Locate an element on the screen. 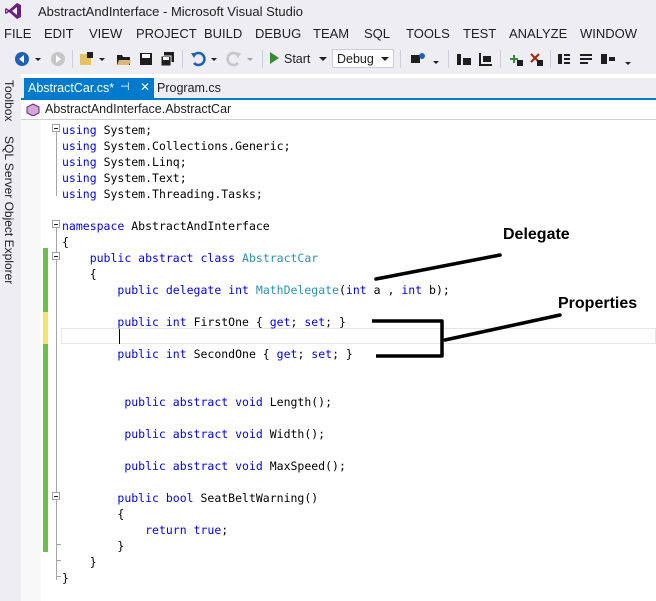 The image size is (656, 601). delegate-pointer-line is located at coordinates (438, 267).